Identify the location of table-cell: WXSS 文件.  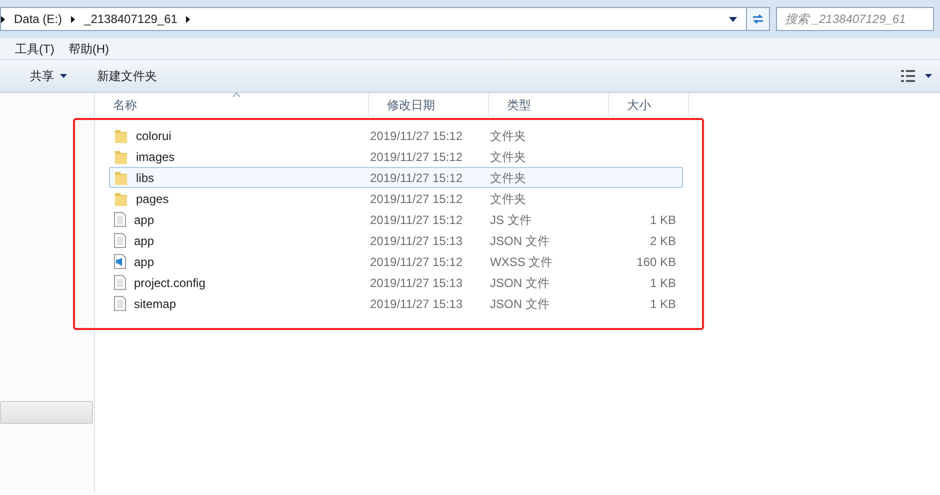
(521, 261).